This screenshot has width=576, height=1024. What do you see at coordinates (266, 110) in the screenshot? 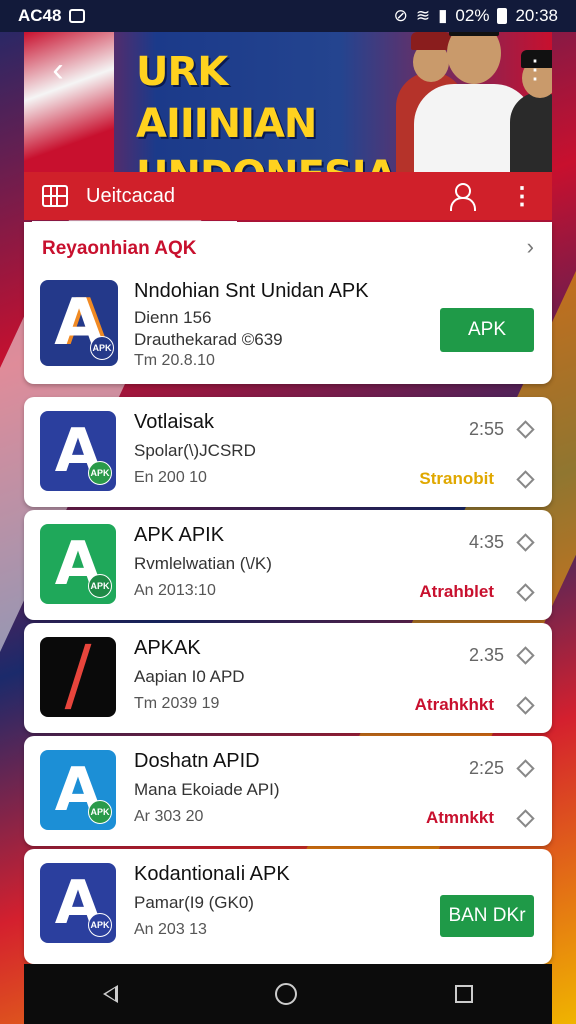
I see `banner-title: URK AIIINIAN UNDONESIA` at bounding box center [266, 110].